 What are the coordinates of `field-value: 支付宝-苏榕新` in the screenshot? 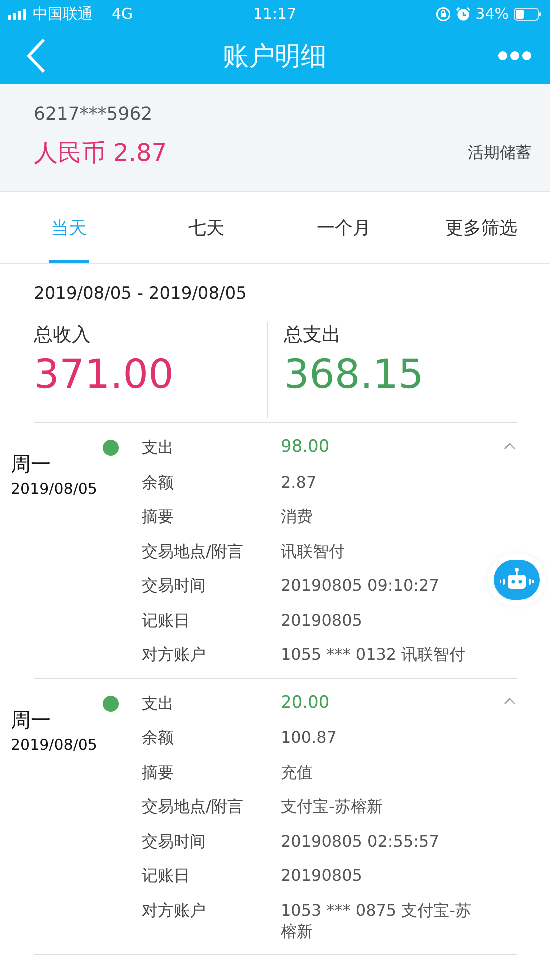 It's located at (332, 807).